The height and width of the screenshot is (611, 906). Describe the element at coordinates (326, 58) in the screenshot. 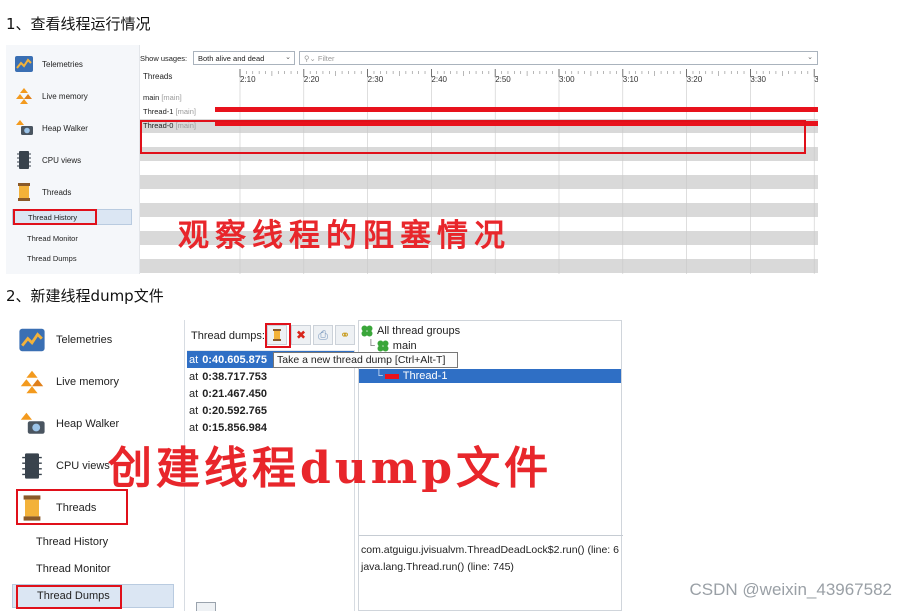

I see `filter-placeholder: Filter` at that location.